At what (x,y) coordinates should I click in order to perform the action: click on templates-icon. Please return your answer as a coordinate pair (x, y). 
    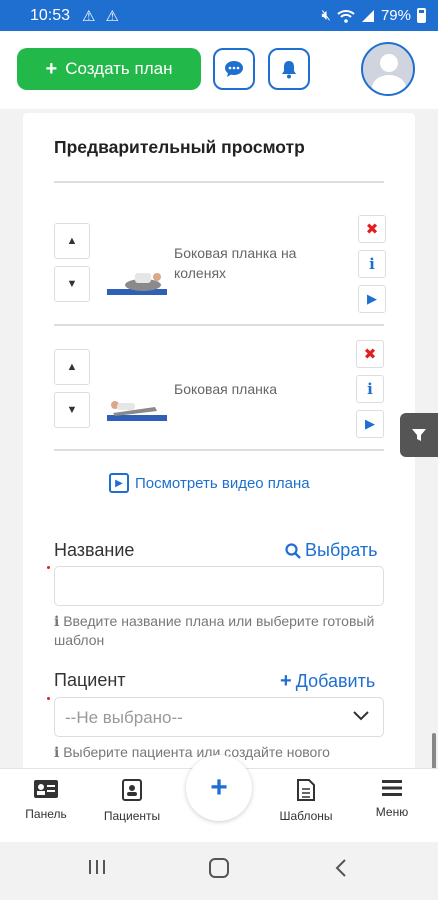
    Looking at the image, I should click on (306, 790).